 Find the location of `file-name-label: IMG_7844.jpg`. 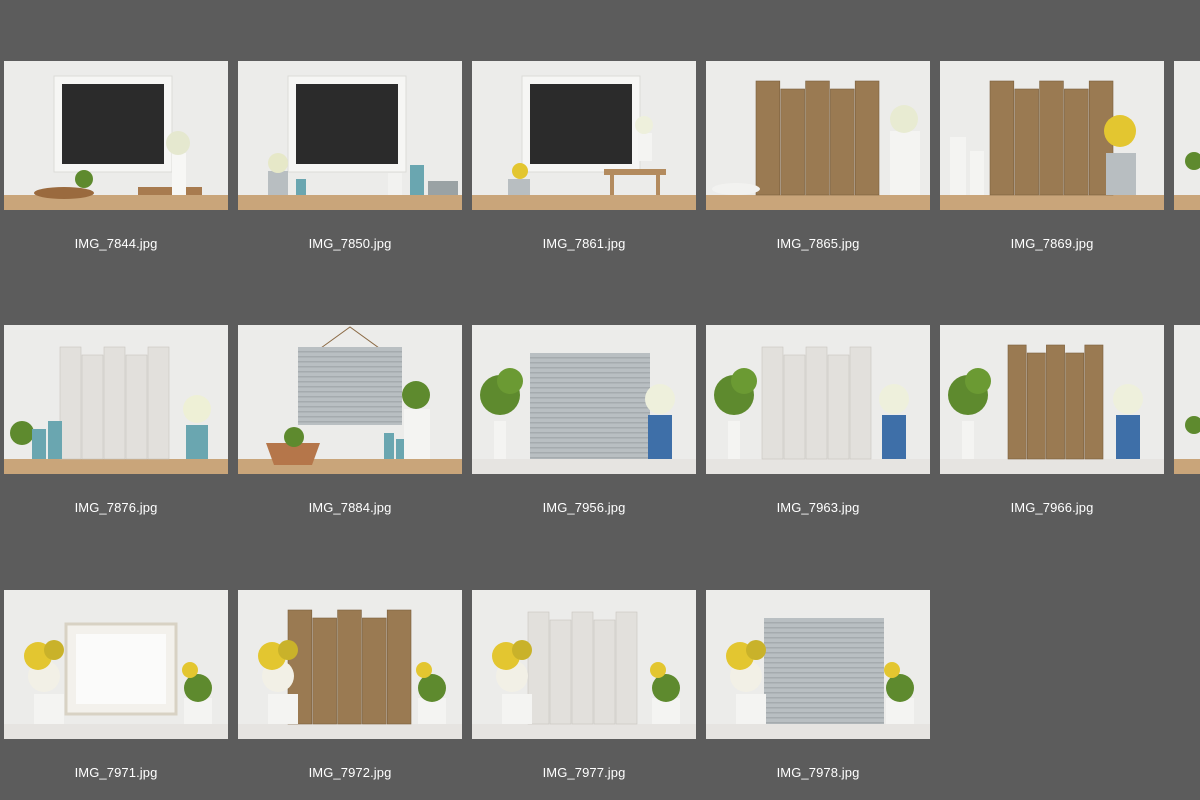

file-name-label: IMG_7844.jpg is located at coordinates (116, 243).